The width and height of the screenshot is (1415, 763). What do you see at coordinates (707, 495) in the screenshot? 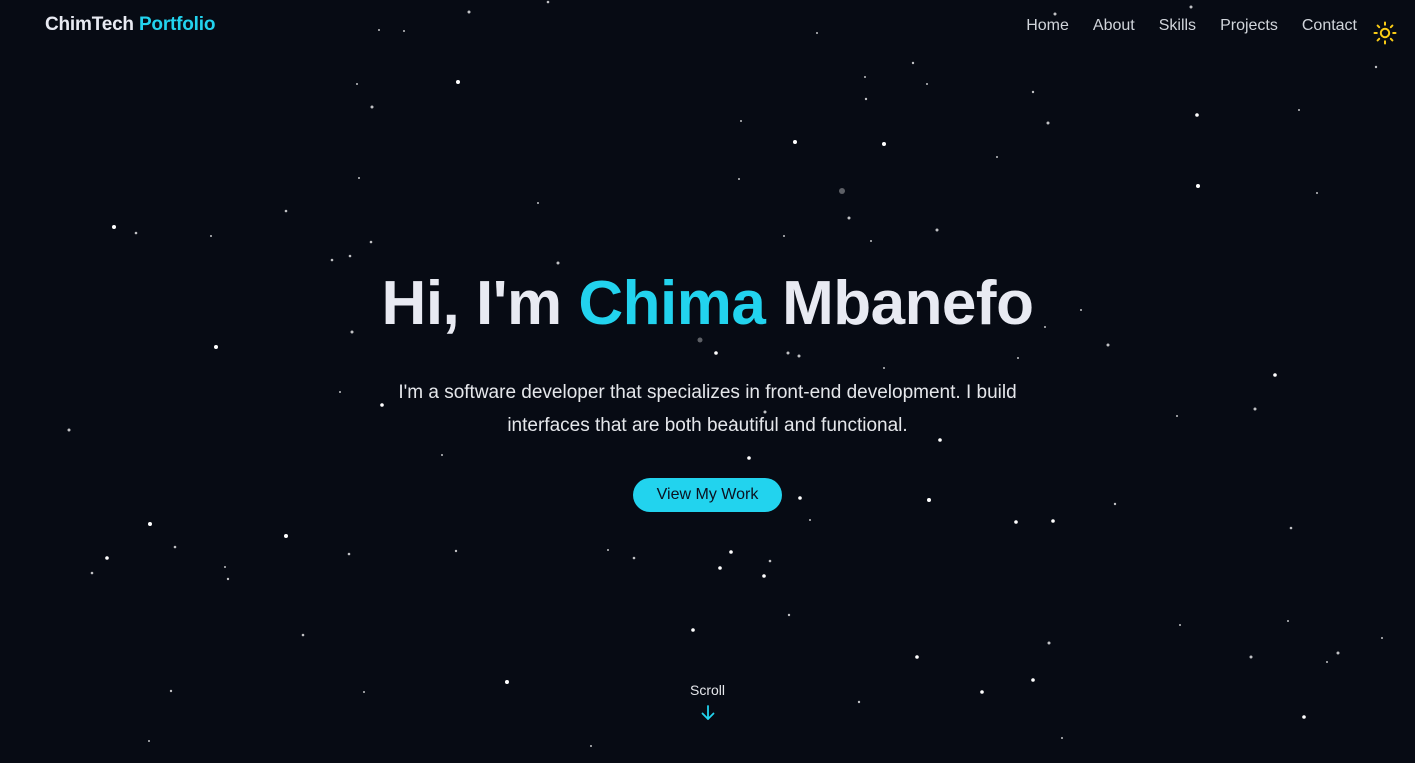
I see `view-my-work-button: View My Work` at bounding box center [707, 495].